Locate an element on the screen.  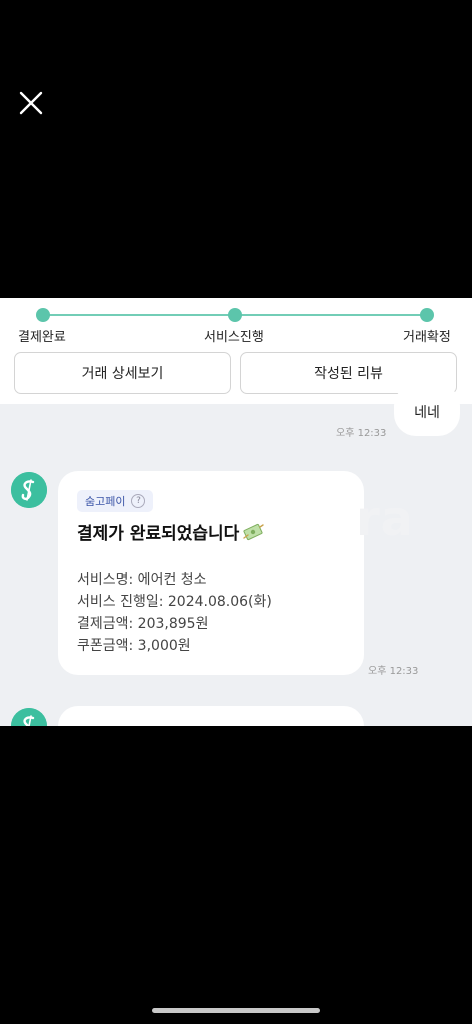
close-button is located at coordinates (31, 103).